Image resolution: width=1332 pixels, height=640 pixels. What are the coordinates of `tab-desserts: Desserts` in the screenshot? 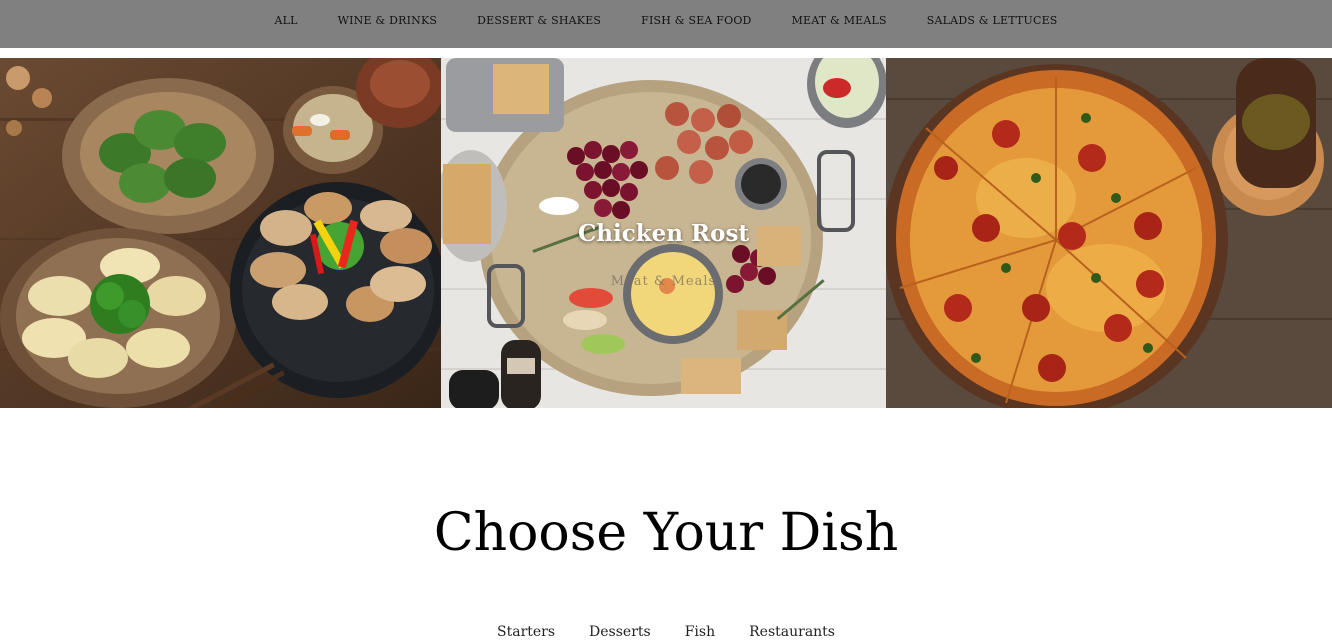 It's located at (620, 632).